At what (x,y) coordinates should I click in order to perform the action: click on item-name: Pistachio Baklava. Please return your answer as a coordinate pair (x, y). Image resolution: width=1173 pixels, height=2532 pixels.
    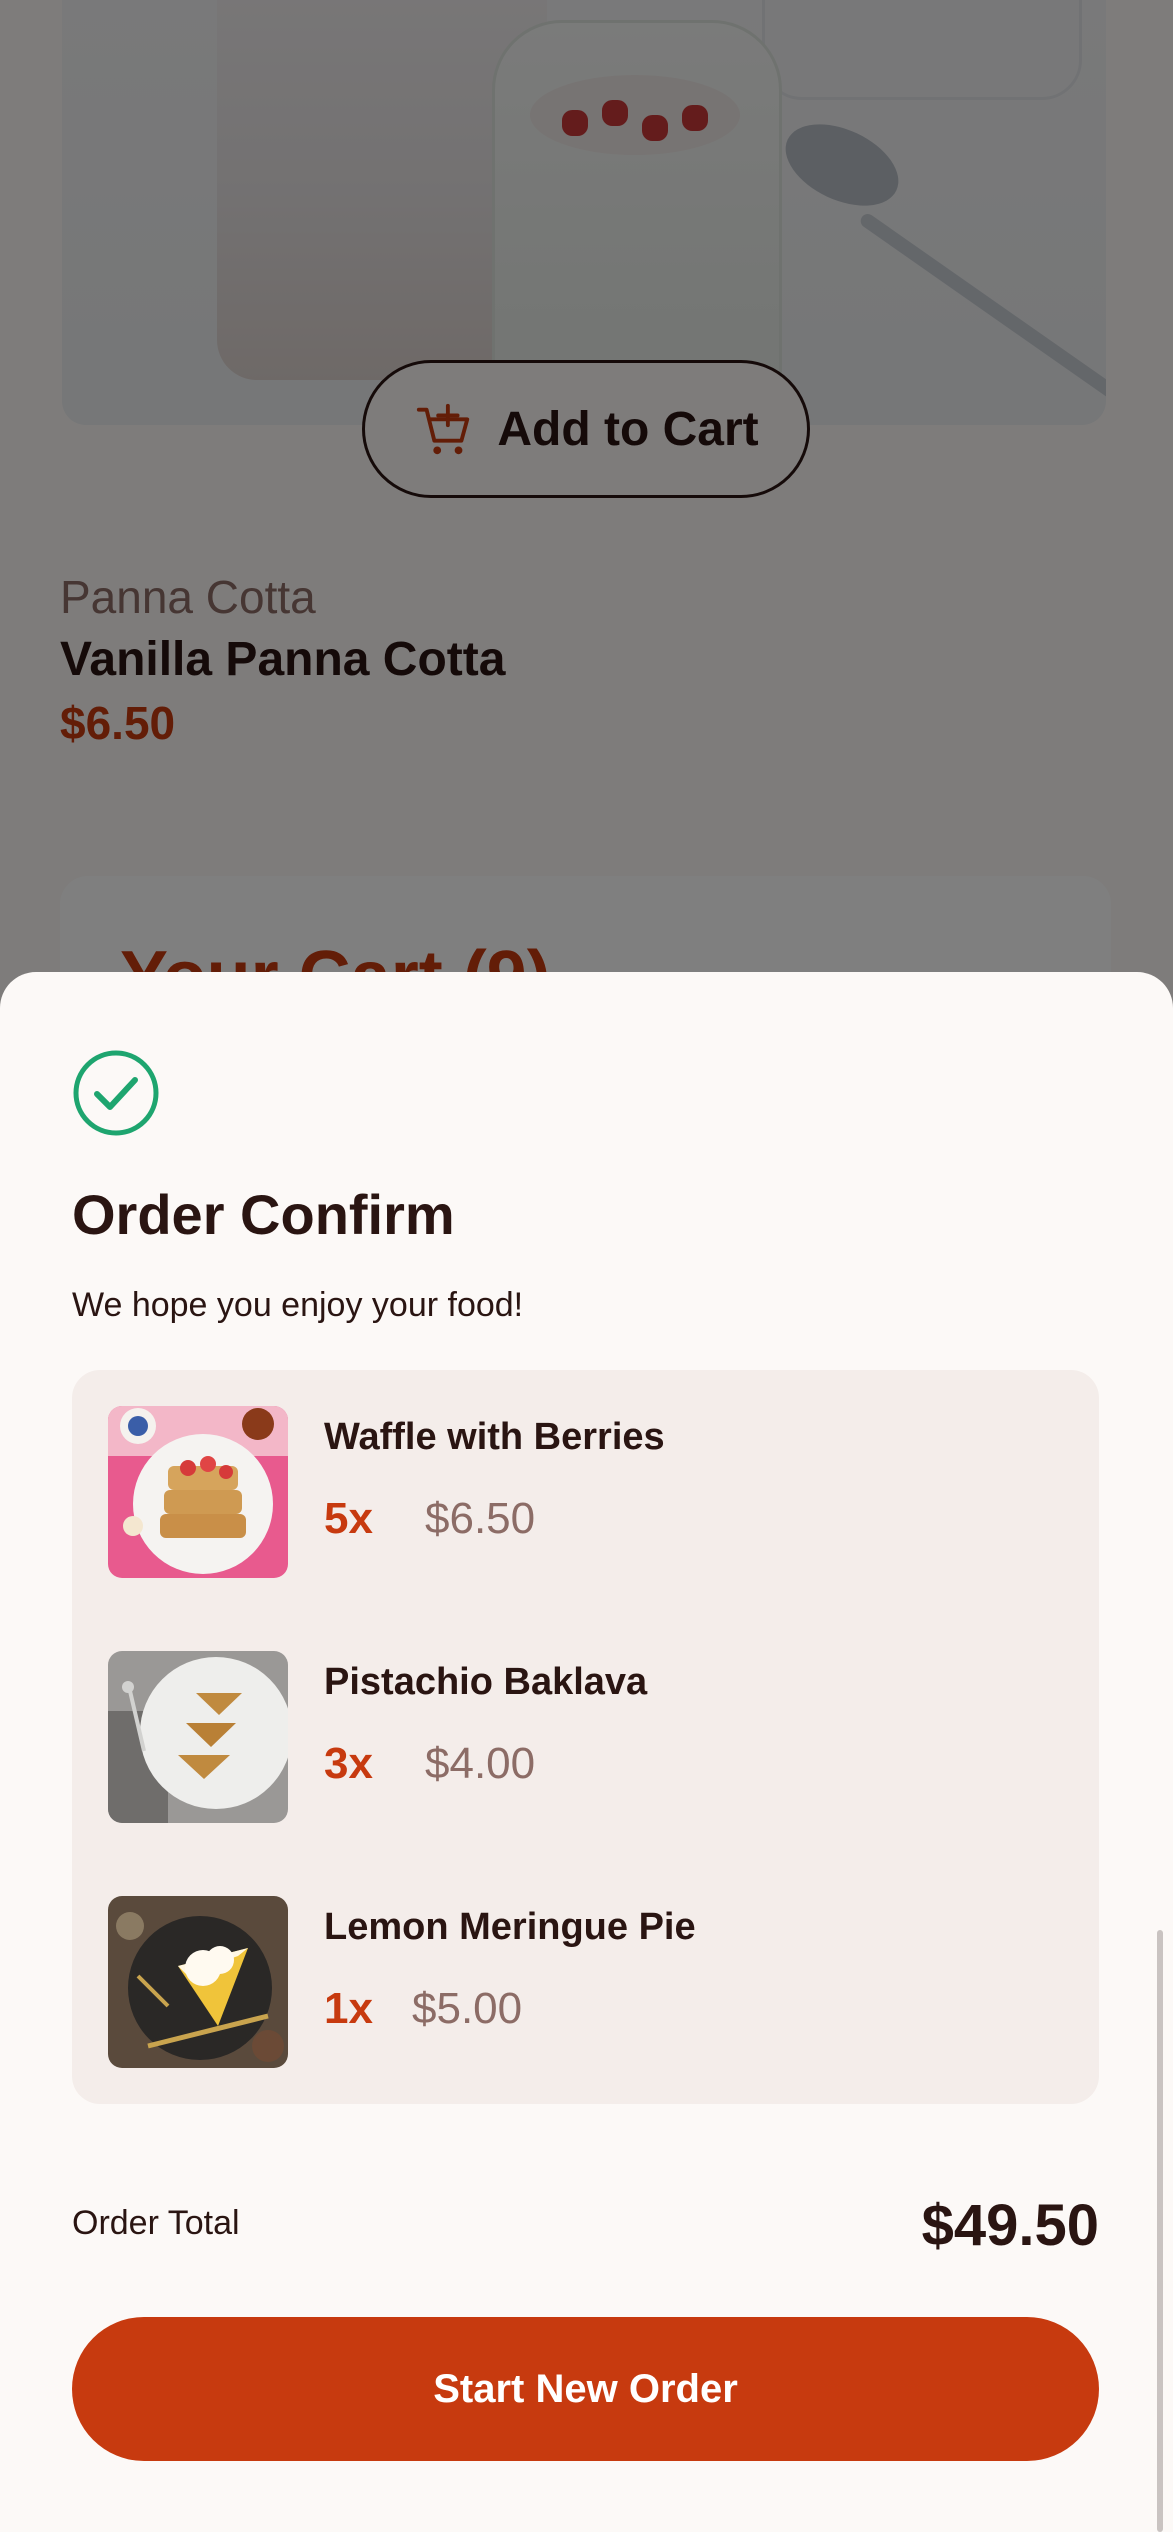
    Looking at the image, I should click on (486, 1682).